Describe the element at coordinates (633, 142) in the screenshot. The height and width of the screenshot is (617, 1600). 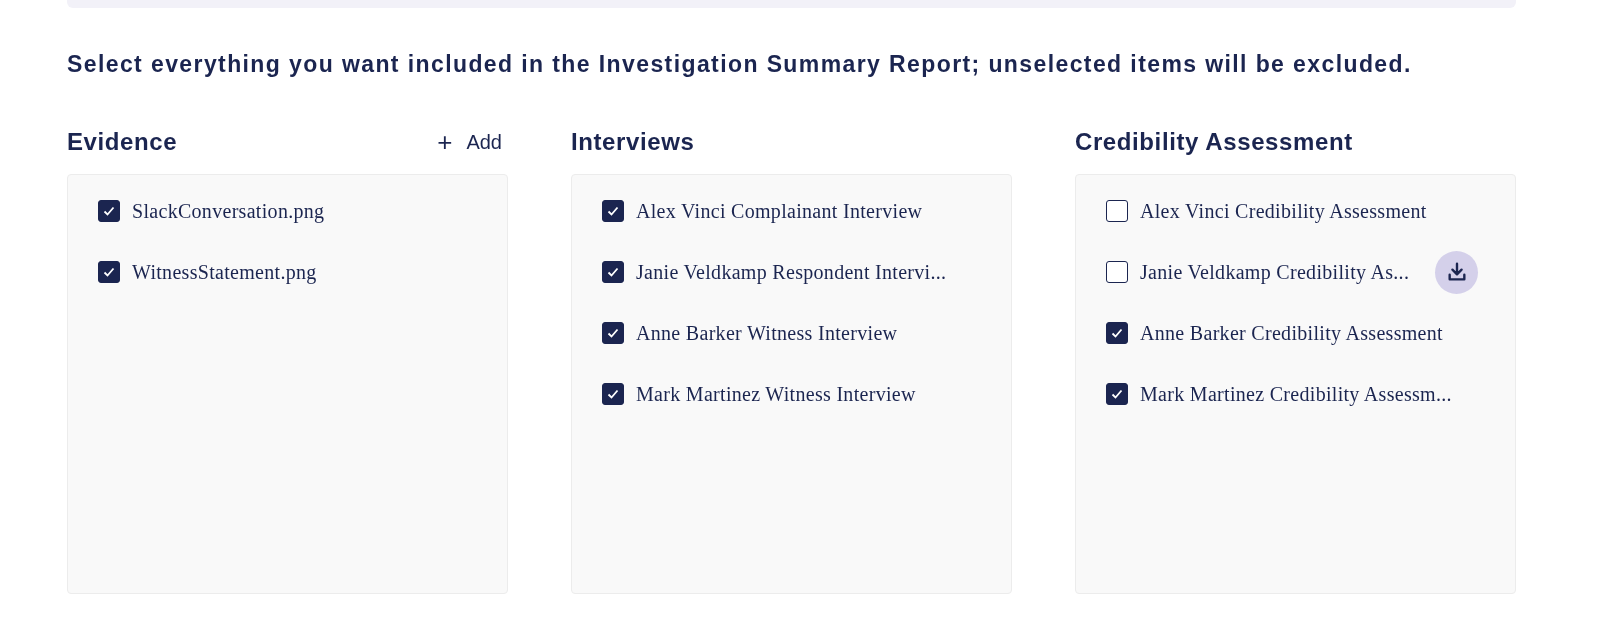
I see `column-title: Interviews` at that location.